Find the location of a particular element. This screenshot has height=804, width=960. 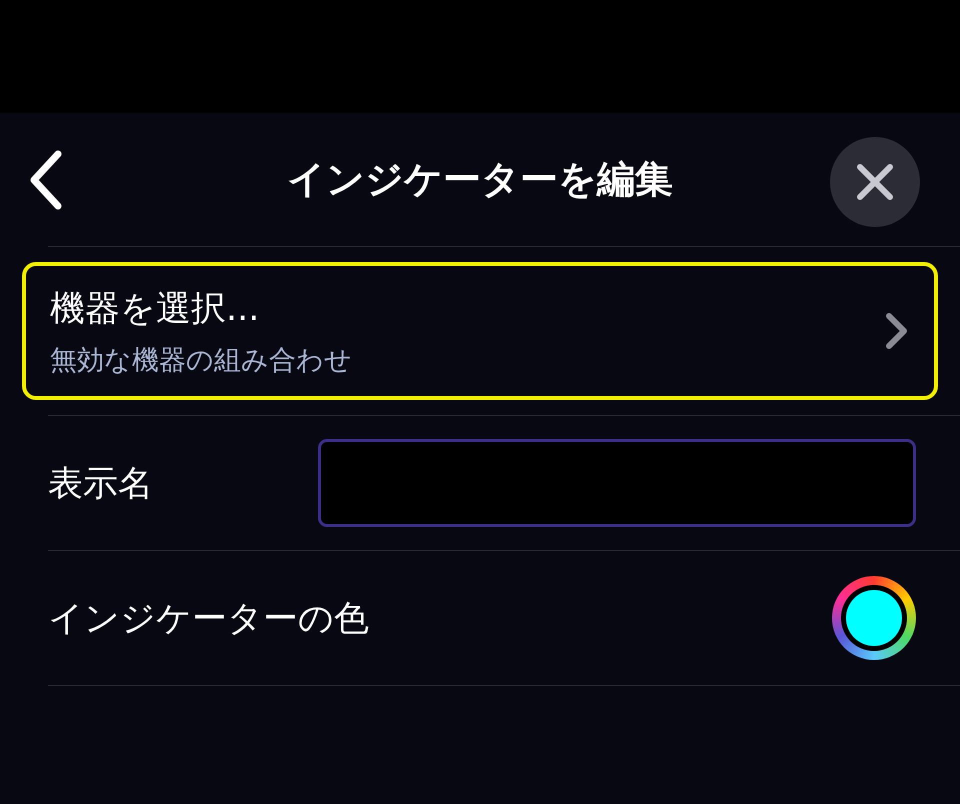

display-name-field is located at coordinates (617, 483).